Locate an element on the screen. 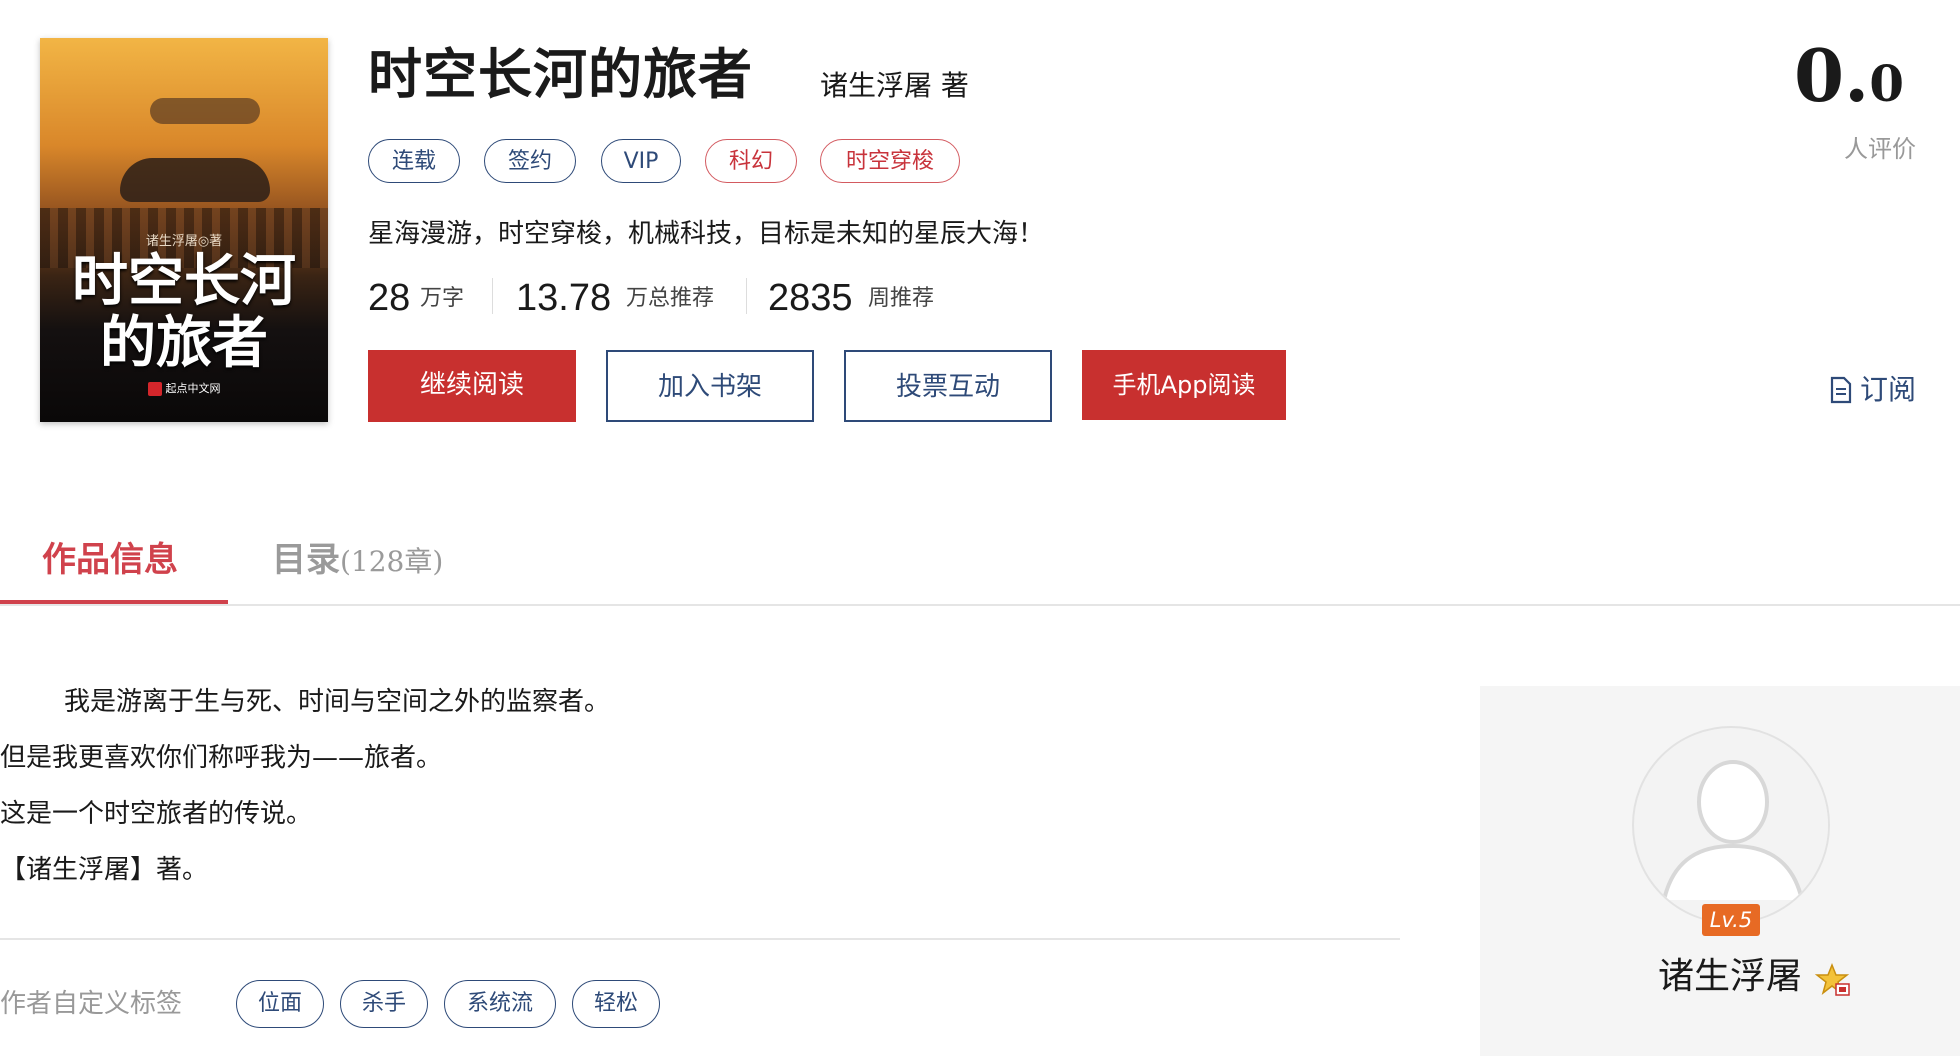  rating-score: 0.0 is located at coordinates (1849, 86).